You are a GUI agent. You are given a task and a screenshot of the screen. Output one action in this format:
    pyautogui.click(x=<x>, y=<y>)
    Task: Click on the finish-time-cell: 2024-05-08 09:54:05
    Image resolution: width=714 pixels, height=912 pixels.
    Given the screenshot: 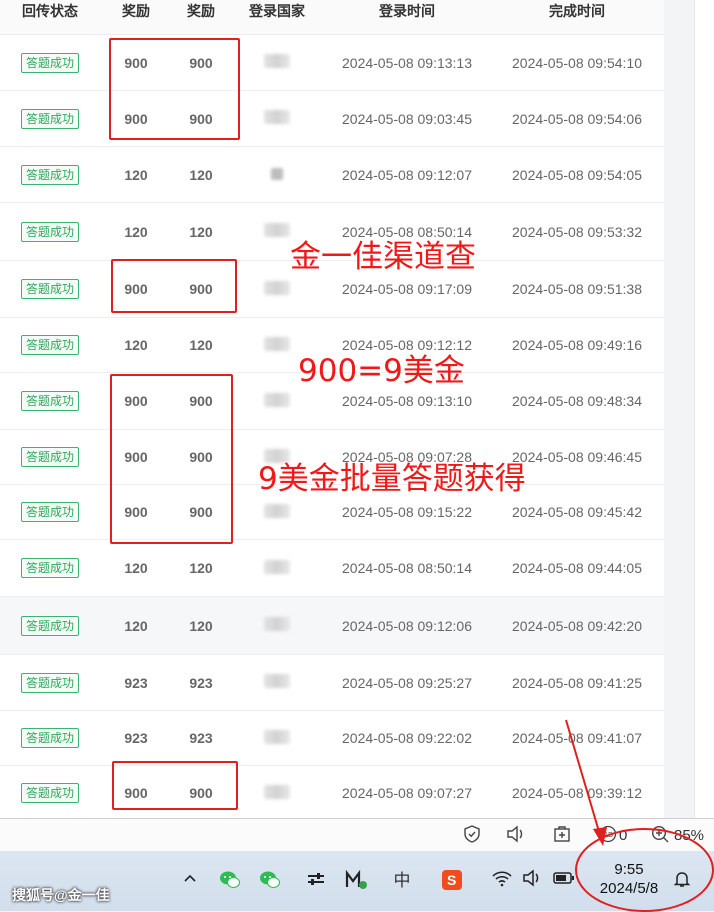 What is the action you would take?
    pyautogui.click(x=577, y=174)
    